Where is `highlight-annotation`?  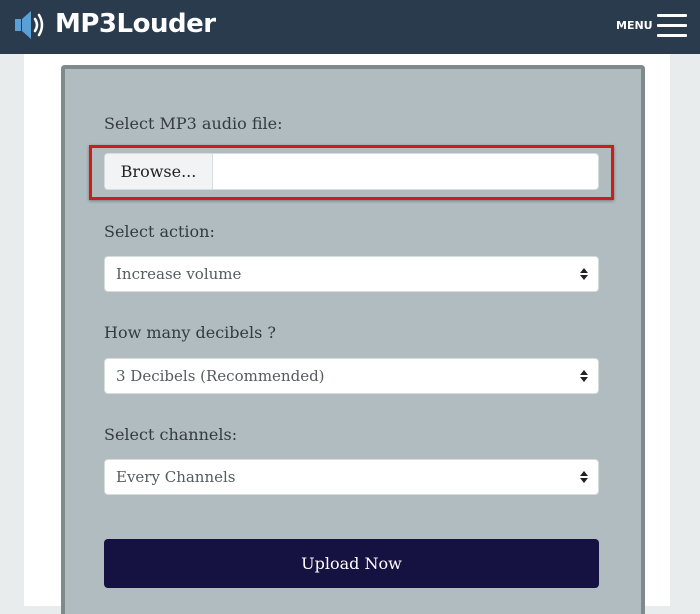 highlight-annotation is located at coordinates (351, 172).